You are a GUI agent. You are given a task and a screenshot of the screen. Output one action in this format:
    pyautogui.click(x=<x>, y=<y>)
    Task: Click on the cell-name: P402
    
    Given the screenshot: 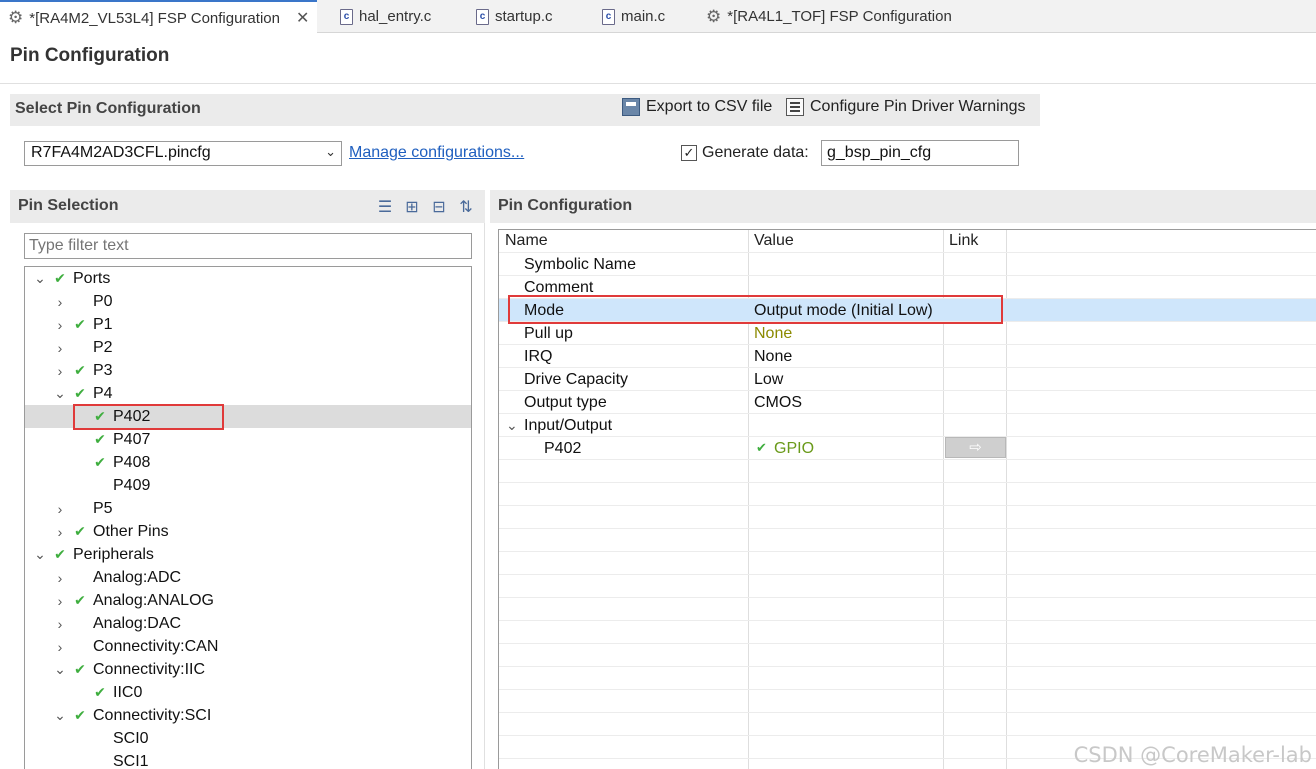 What is the action you would take?
    pyautogui.click(x=563, y=448)
    